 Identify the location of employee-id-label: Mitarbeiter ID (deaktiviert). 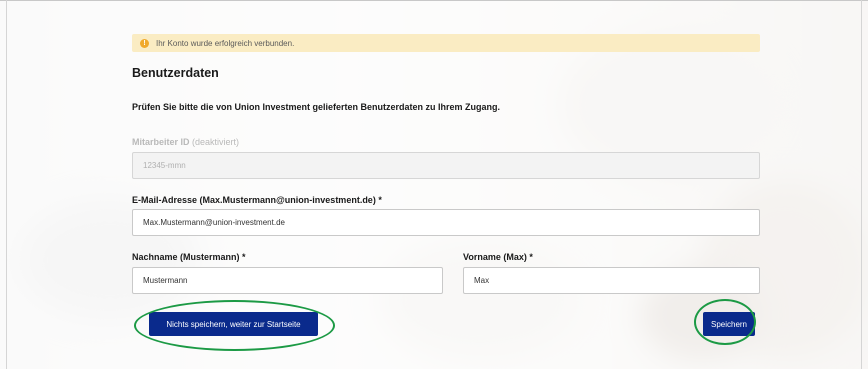
(185, 142).